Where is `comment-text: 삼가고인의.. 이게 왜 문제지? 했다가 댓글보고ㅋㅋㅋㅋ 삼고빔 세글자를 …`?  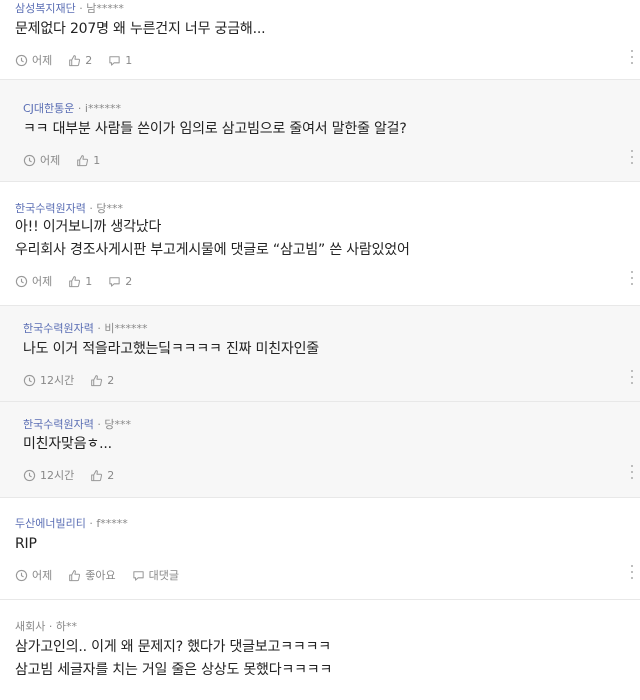 comment-text: 삼가고인의.. 이게 왜 문제지? 했다가 댓글보고ㅋㅋㅋㅋ 삼고빔 세글자를 … is located at coordinates (173, 659).